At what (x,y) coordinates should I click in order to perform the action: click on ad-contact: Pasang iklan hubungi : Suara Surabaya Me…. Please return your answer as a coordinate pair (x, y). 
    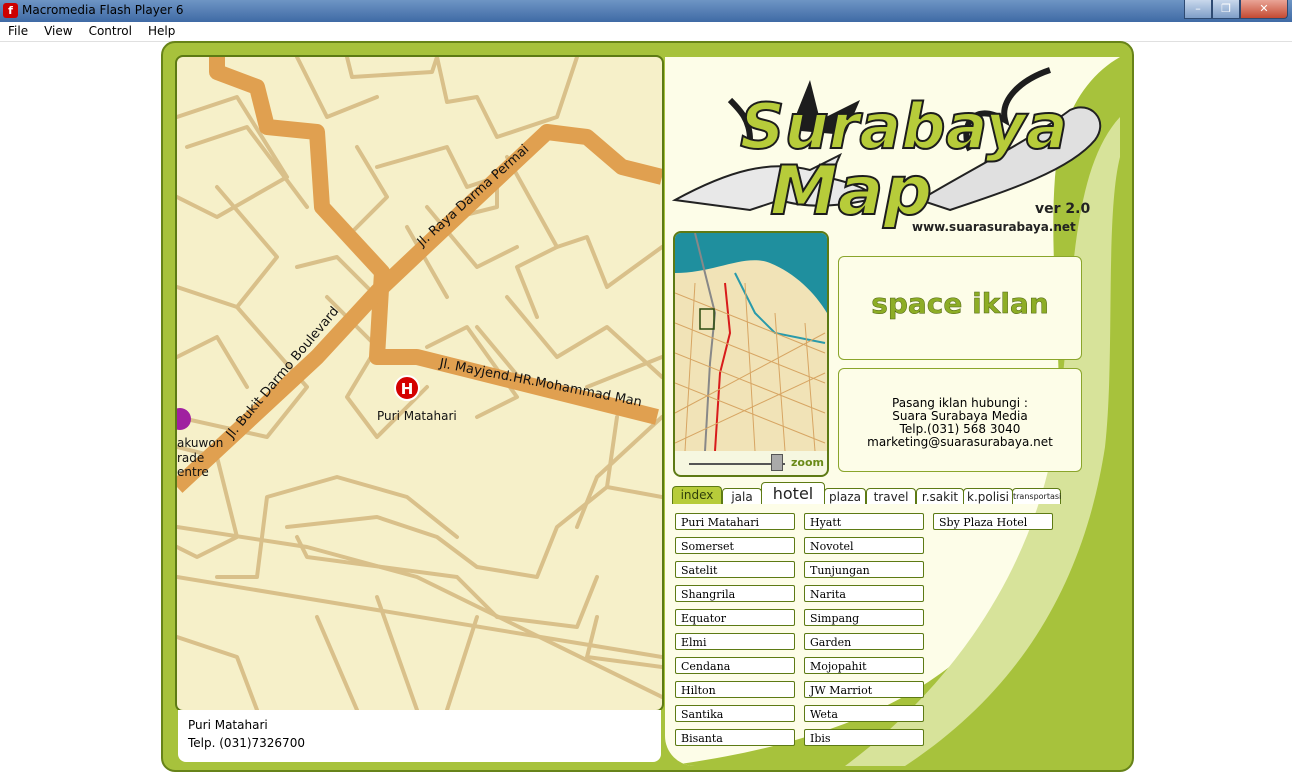
    Looking at the image, I should click on (960, 420).